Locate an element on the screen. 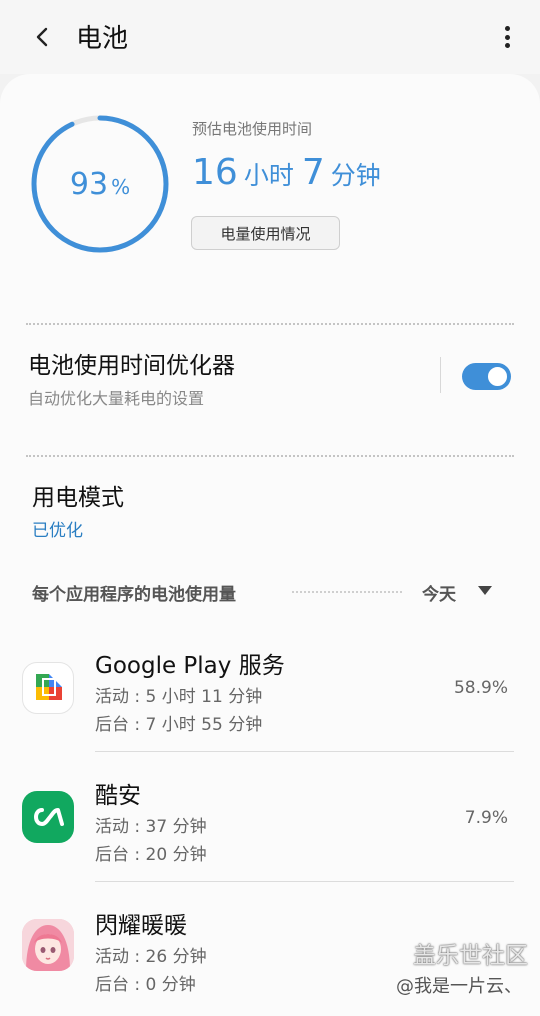 This screenshot has width=540, height=1016. period-selector: 今天 is located at coordinates (439, 592).